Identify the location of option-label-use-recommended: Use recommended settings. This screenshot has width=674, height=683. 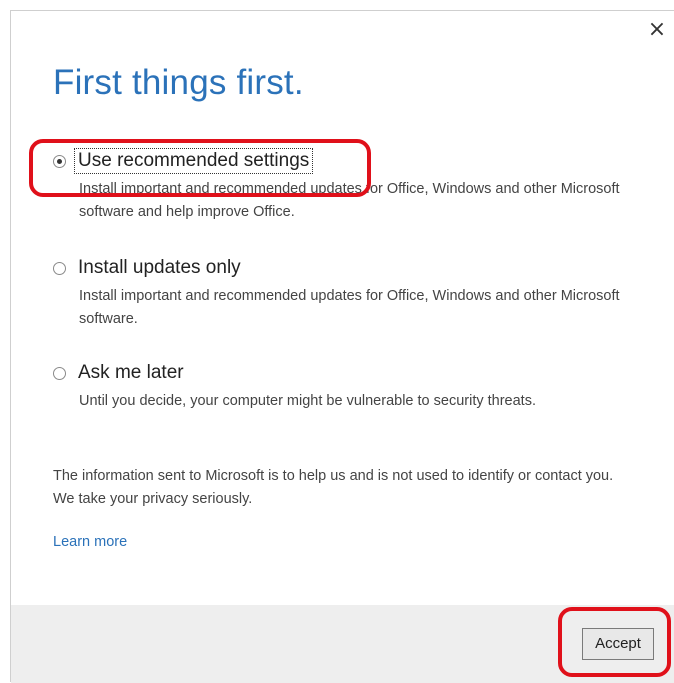
(193, 161).